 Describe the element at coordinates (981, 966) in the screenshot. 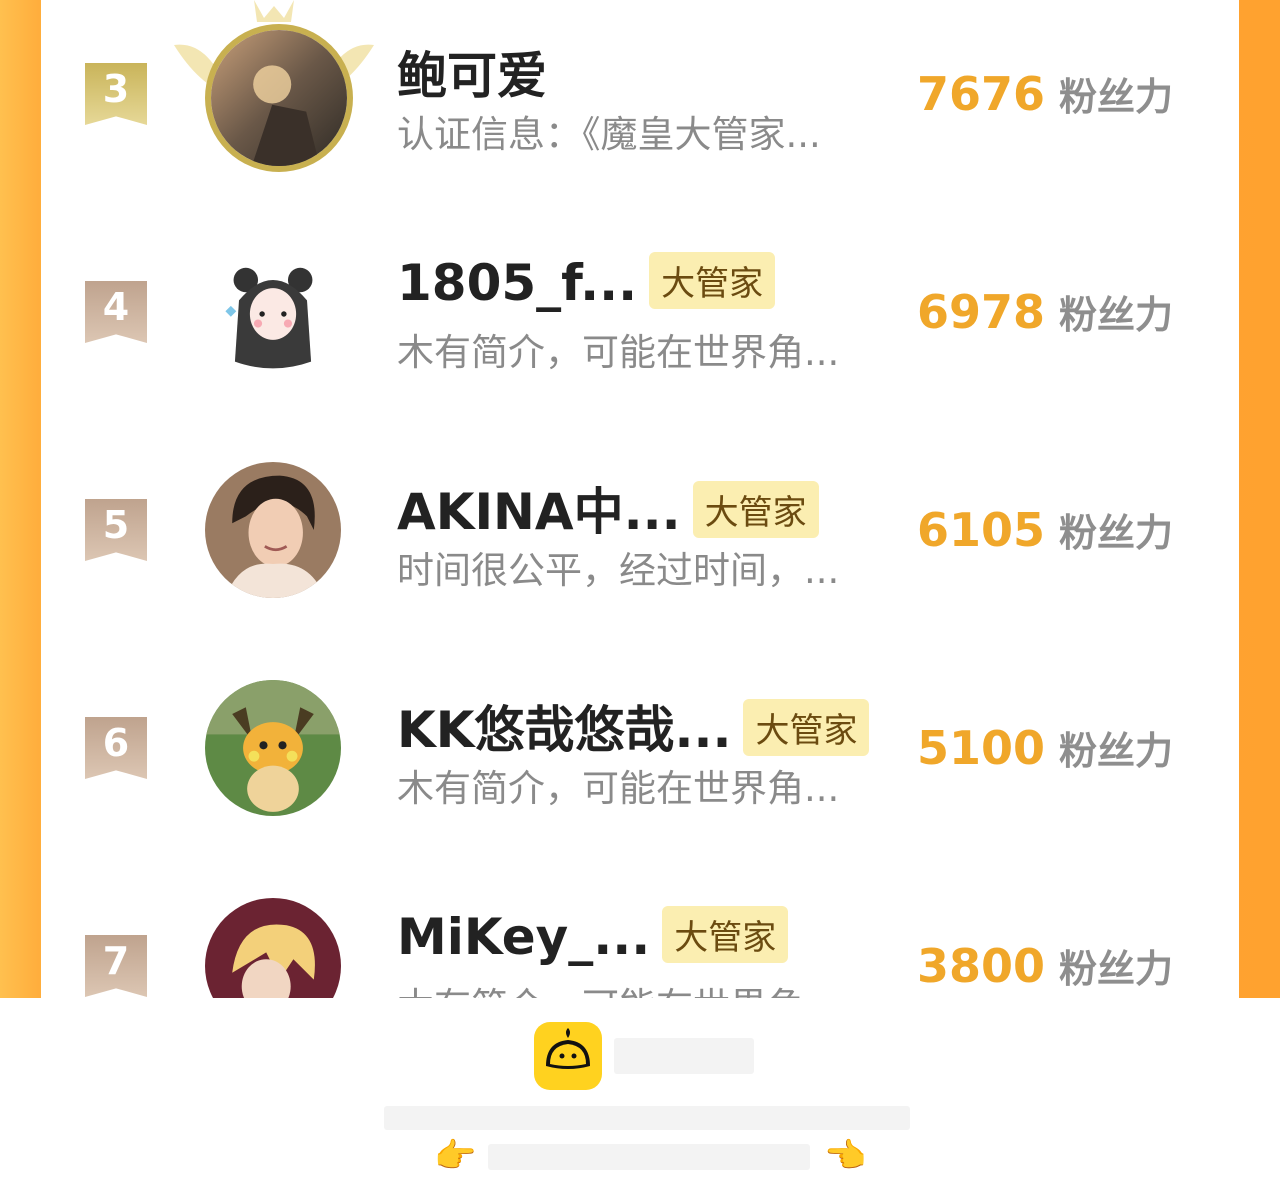

I see `score-value: 3800` at that location.